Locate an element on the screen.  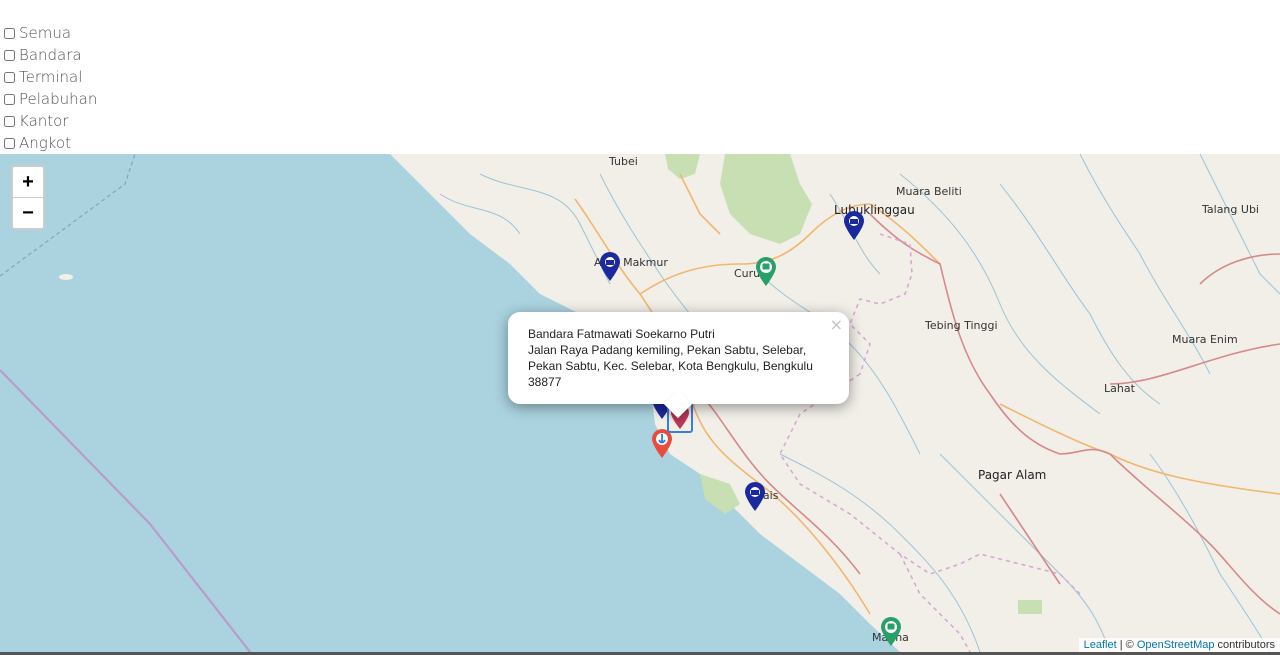
attribution-suffix: contributors is located at coordinates (1244, 645).